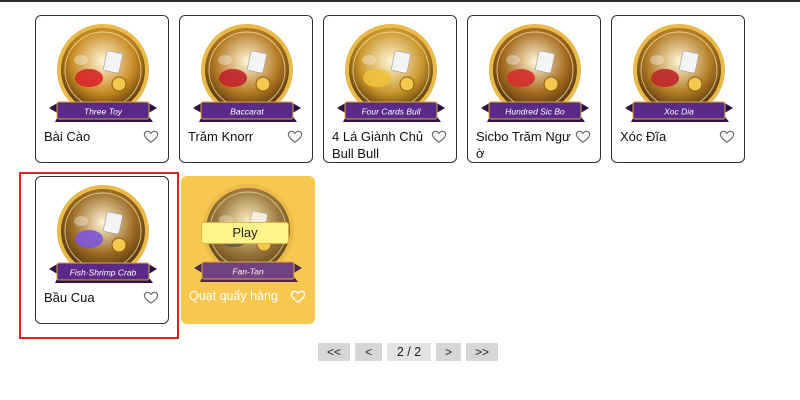 This screenshot has height=400, width=800. I want to click on thumbnail-art: Four Cards Bull, so click(391, 73).